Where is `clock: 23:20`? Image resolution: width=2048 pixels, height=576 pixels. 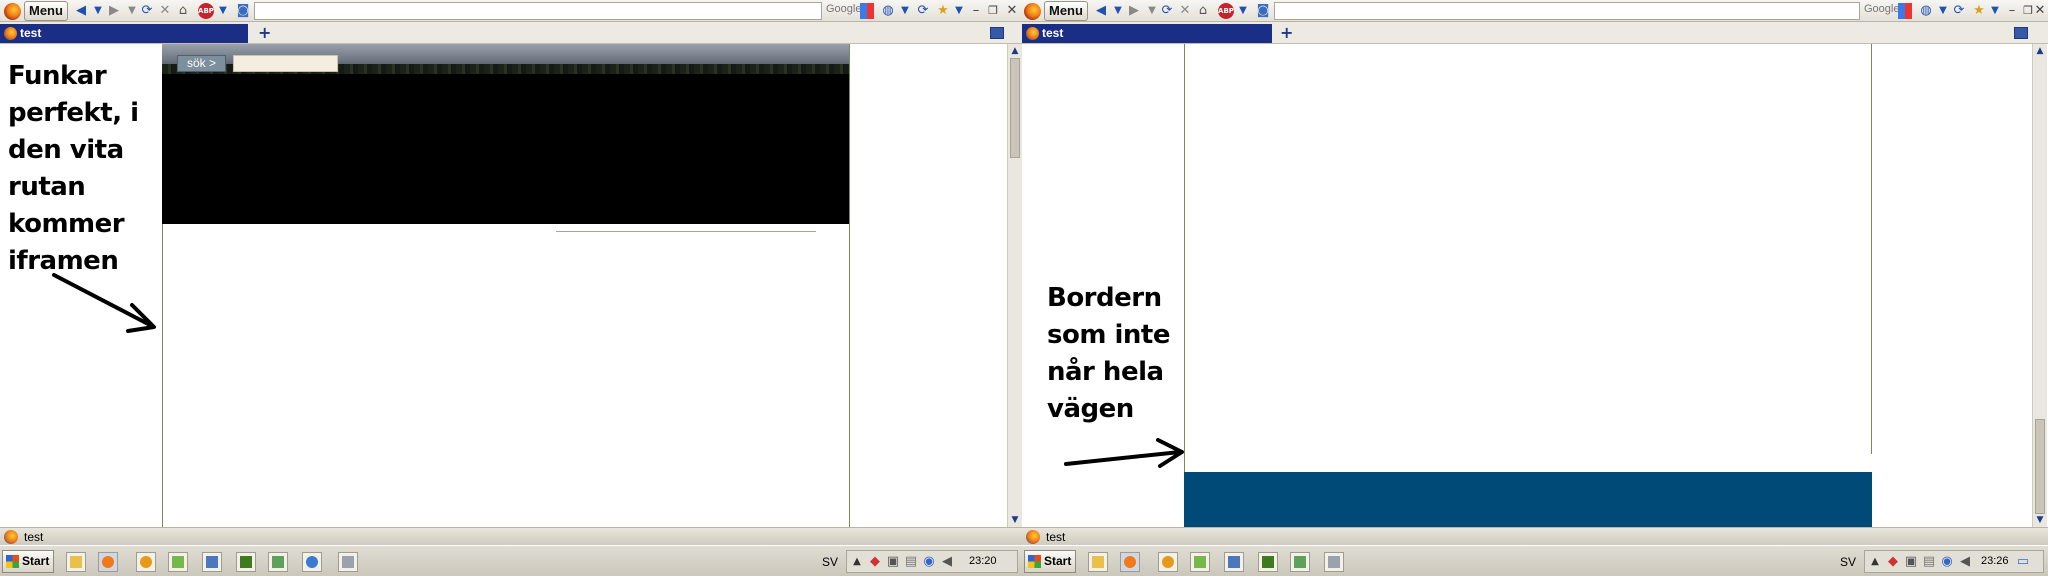
clock: 23:20 is located at coordinates (983, 561).